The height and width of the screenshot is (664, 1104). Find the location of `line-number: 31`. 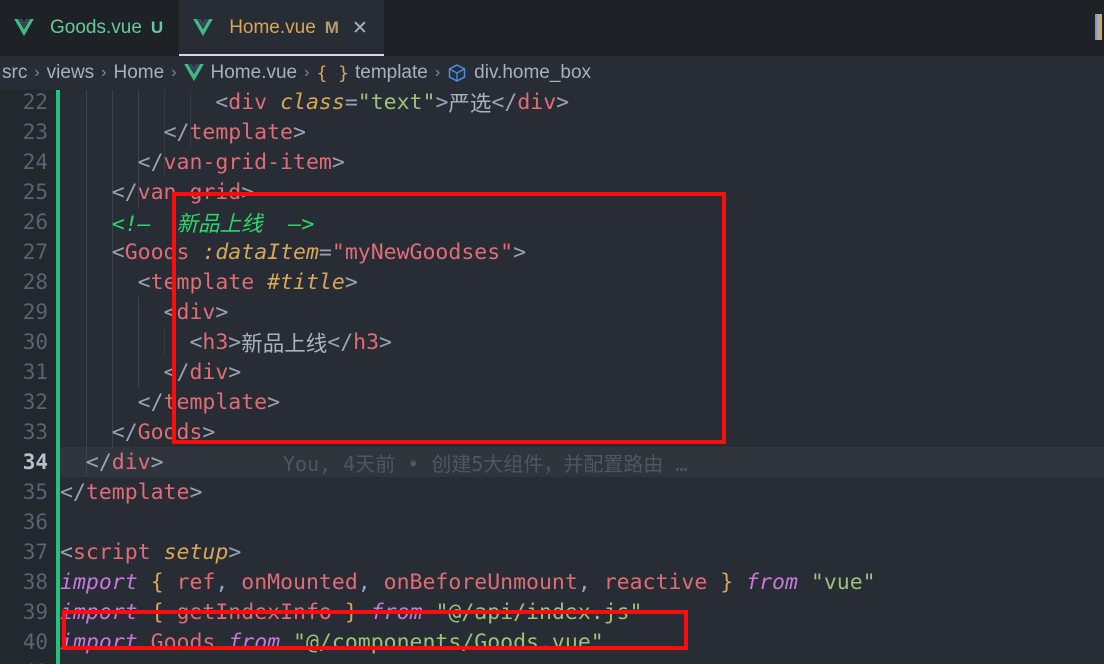

line-number: 31 is located at coordinates (35, 372).